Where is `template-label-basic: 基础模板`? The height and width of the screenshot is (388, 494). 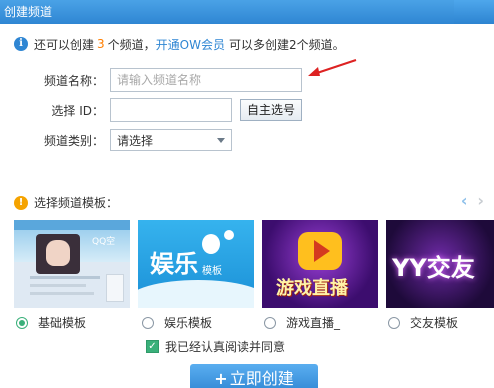 template-label-basic: 基础模板 is located at coordinates (62, 323).